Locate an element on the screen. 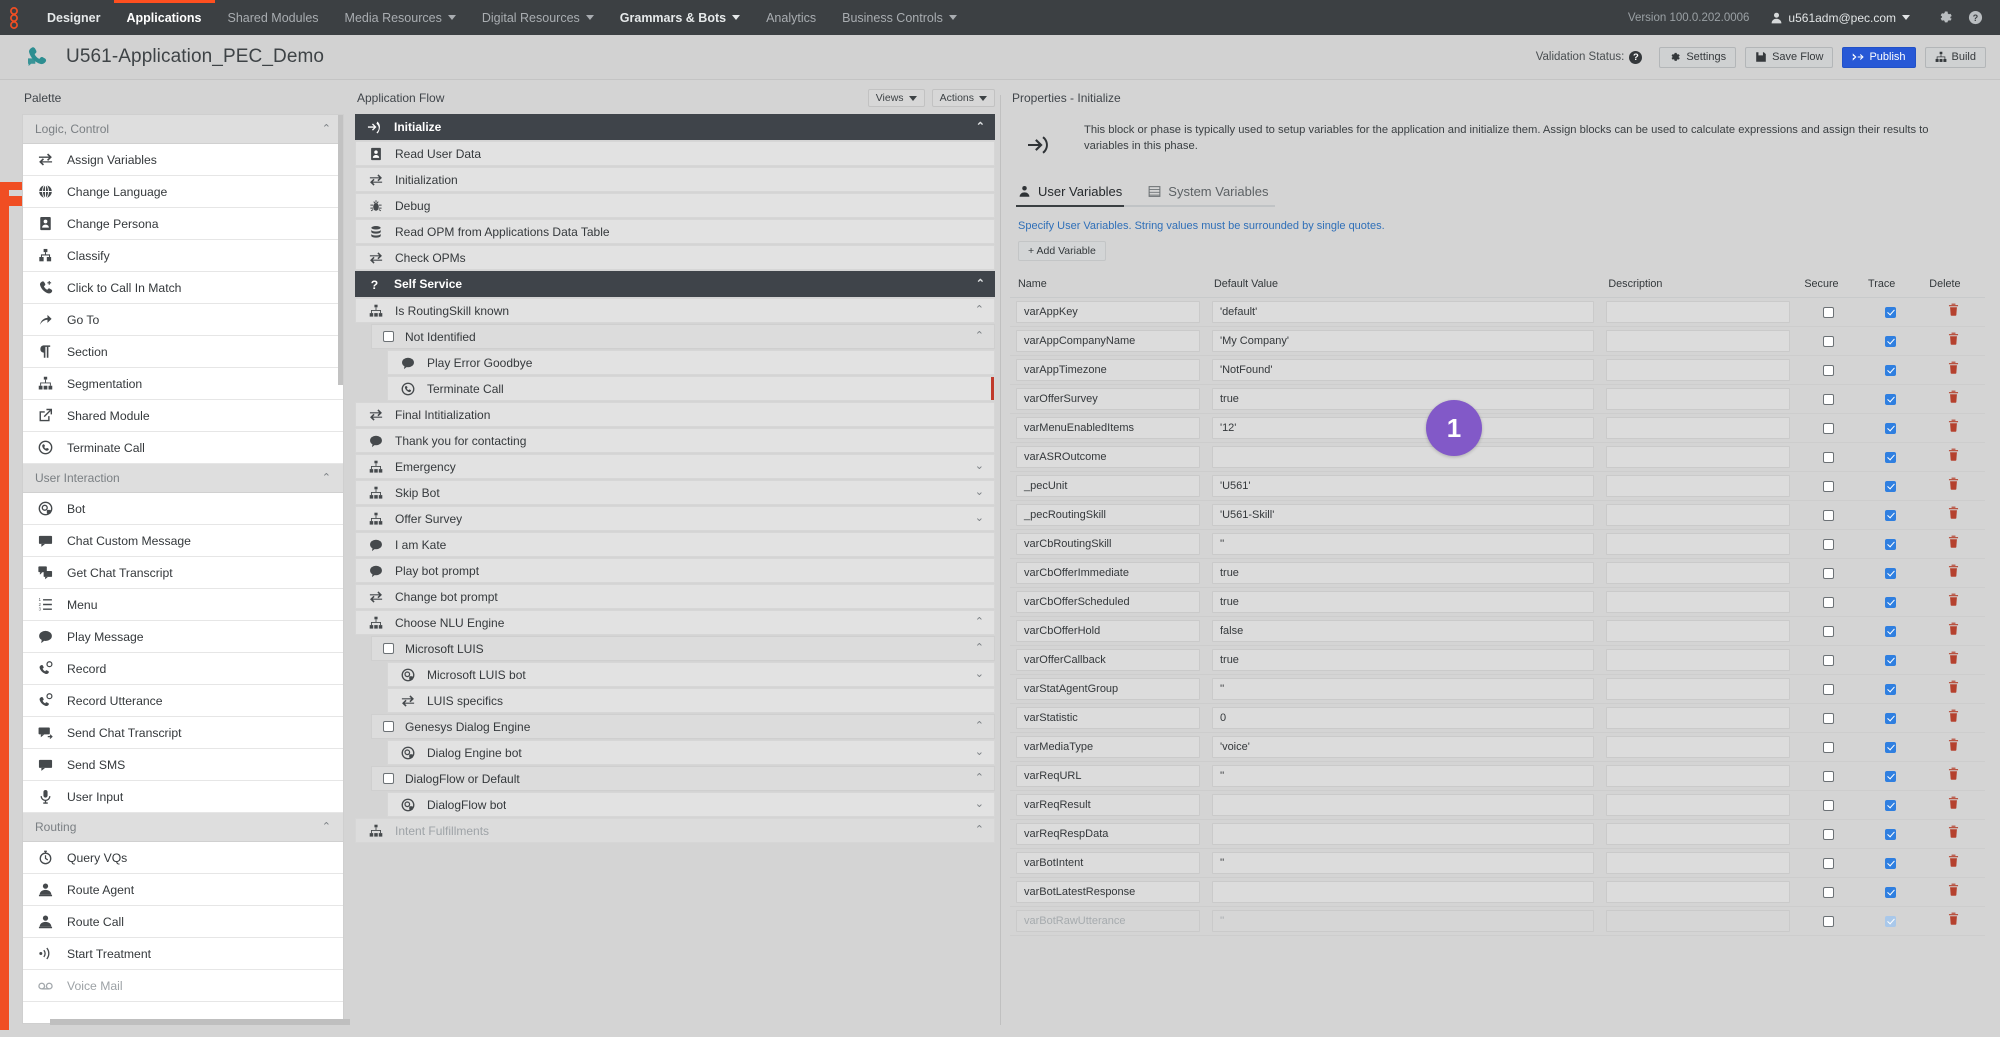  variable-name-field: varBotIntent is located at coordinates (1108, 863).